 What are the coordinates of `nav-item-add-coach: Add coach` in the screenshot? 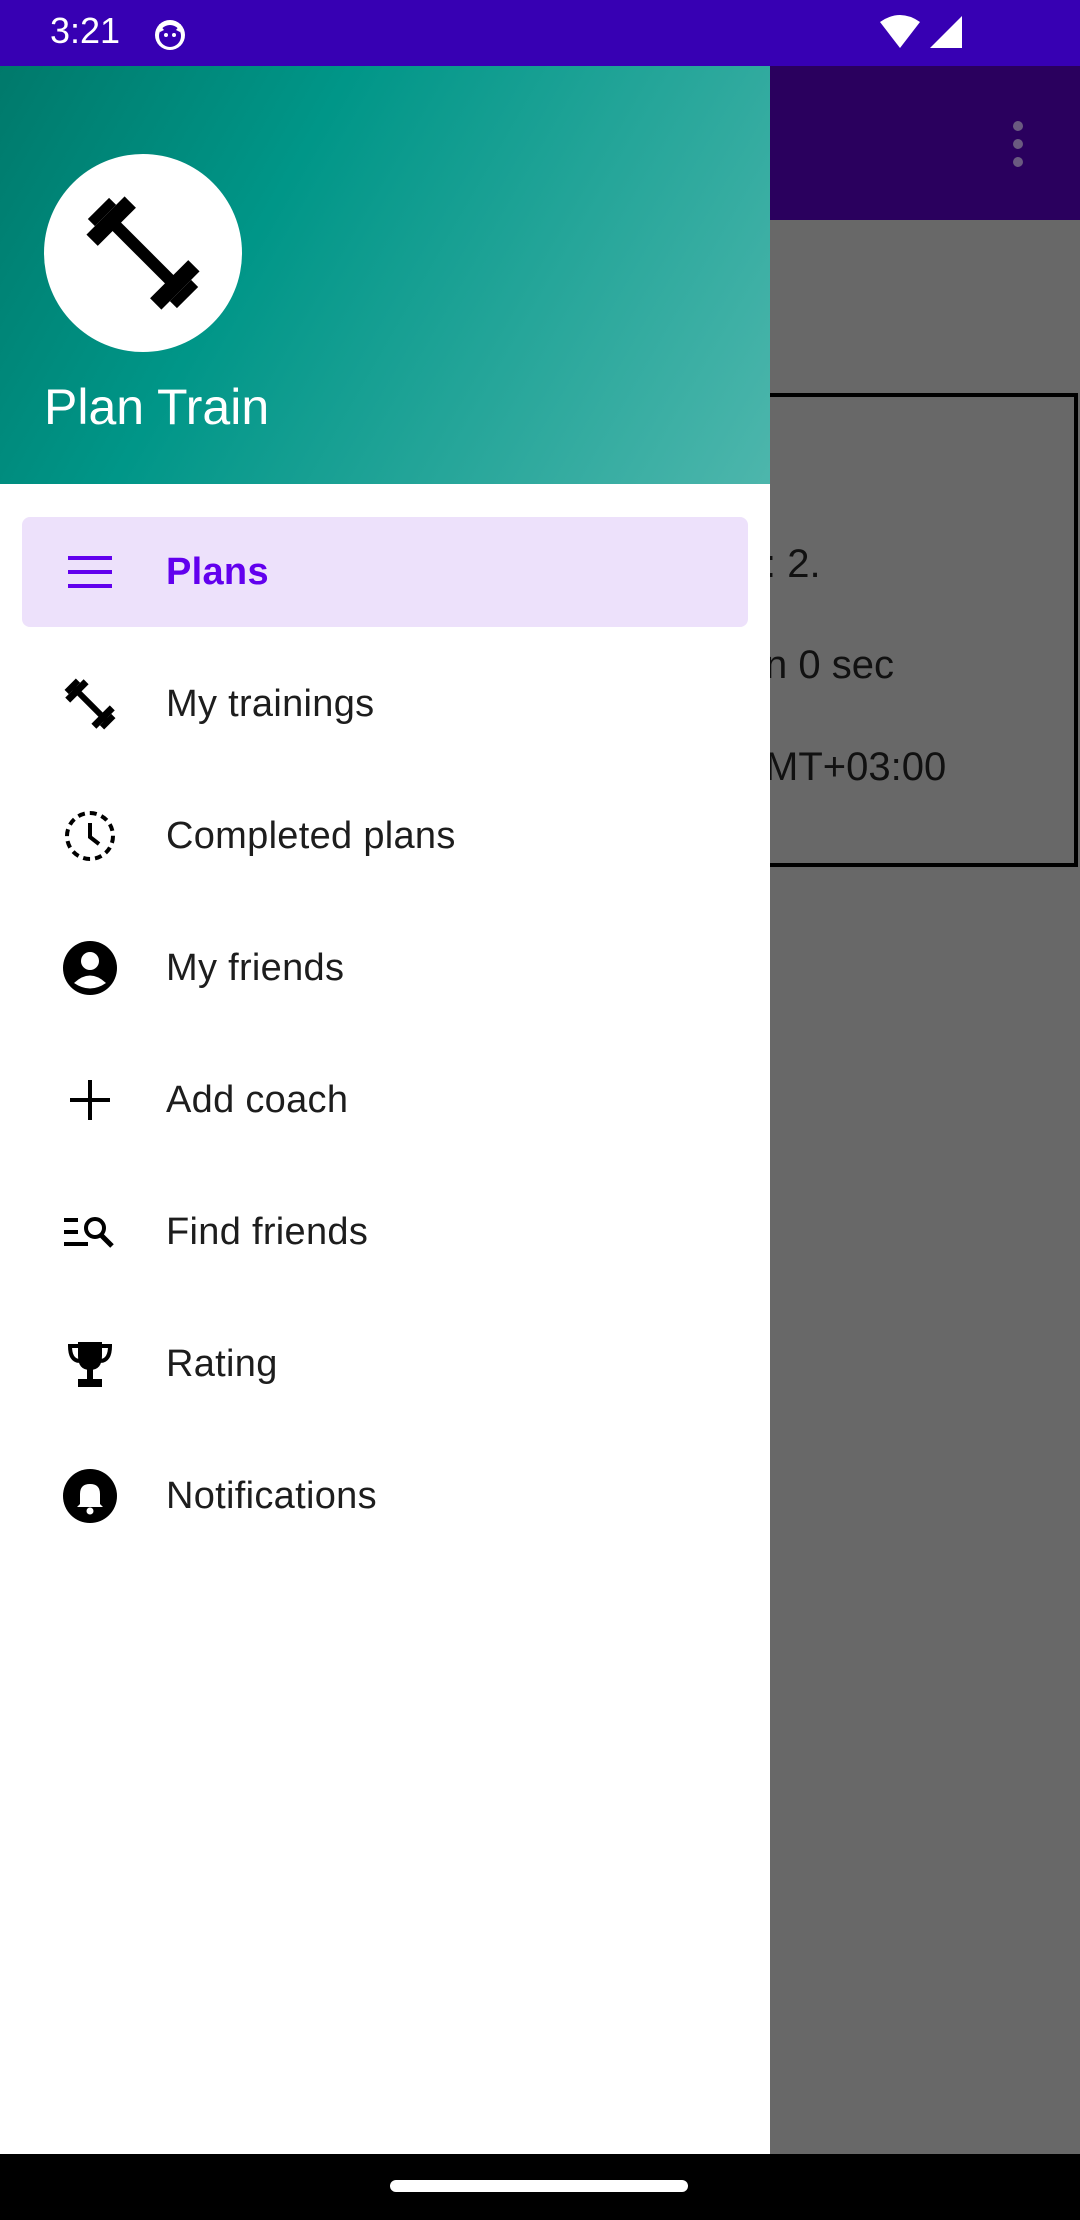 It's located at (385, 1100).